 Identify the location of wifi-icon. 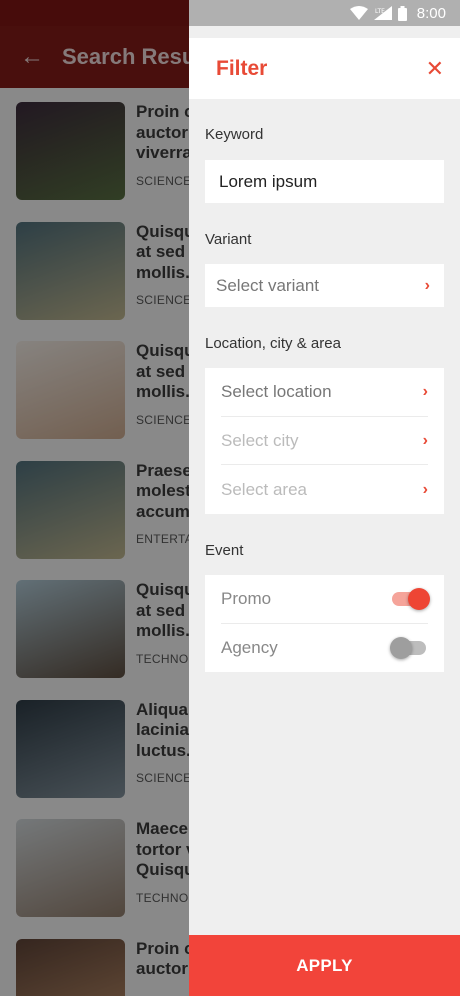
(358, 13).